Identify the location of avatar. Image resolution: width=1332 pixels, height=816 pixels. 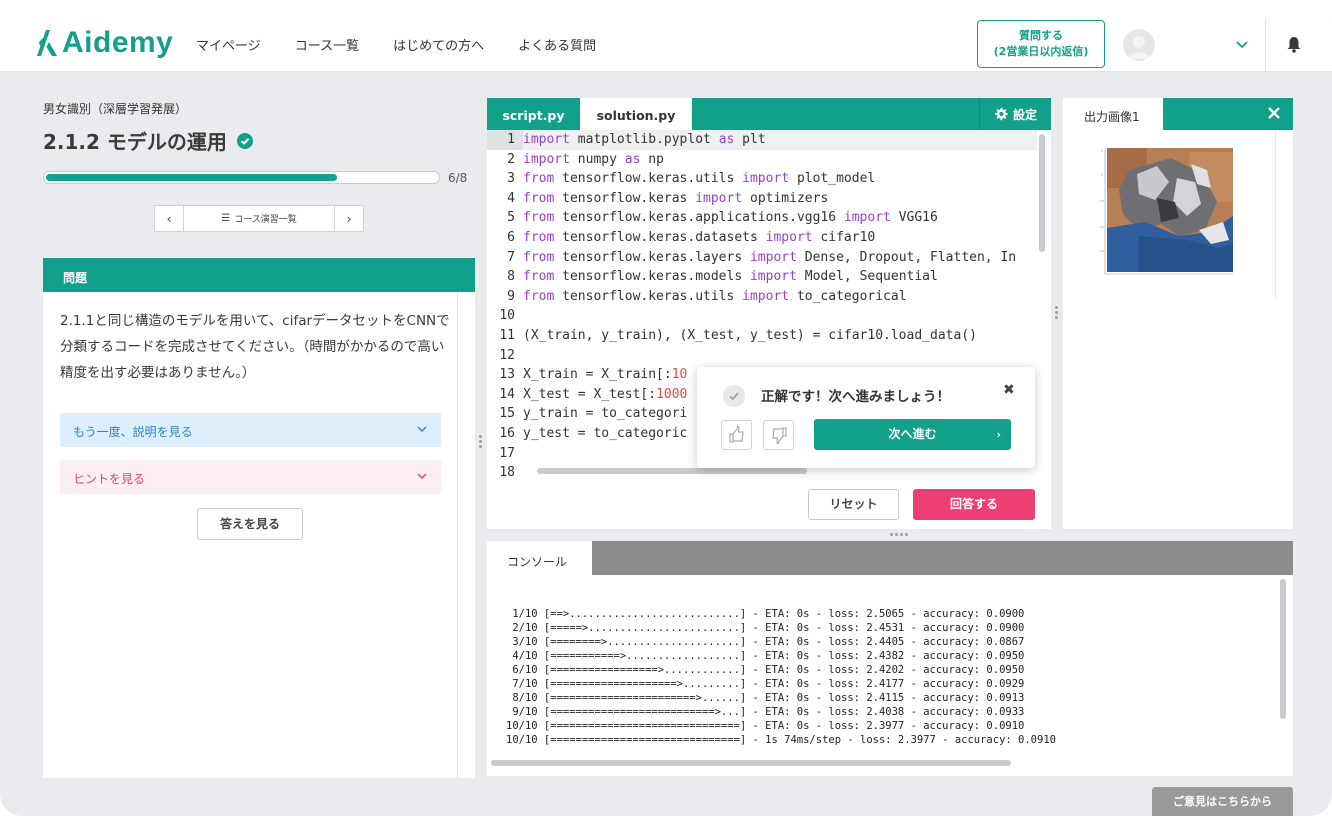
(1139, 45).